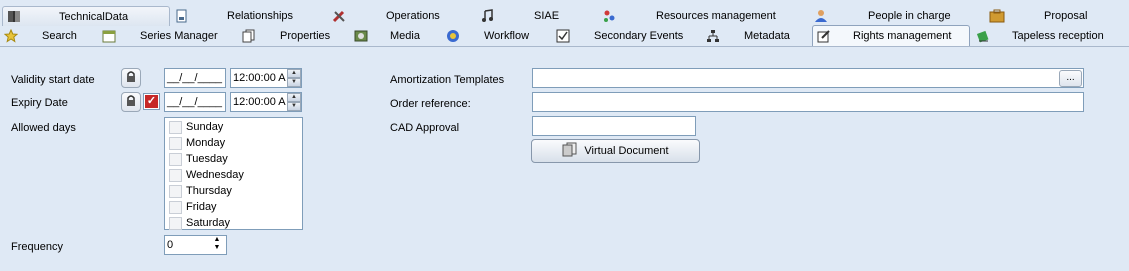  What do you see at coordinates (305, 36) in the screenshot?
I see `tab-label: Properties` at bounding box center [305, 36].